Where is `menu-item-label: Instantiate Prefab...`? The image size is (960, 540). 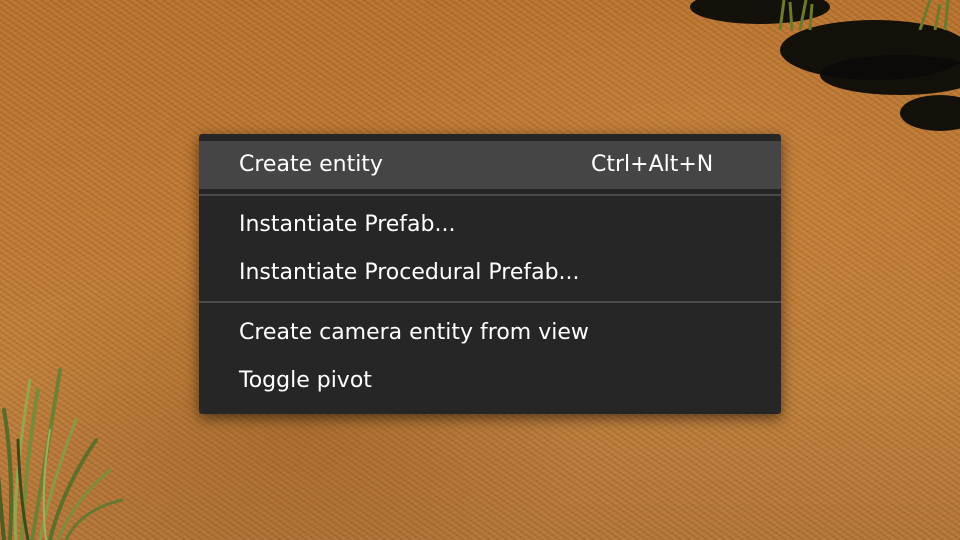 menu-item-label: Instantiate Prefab... is located at coordinates (347, 224).